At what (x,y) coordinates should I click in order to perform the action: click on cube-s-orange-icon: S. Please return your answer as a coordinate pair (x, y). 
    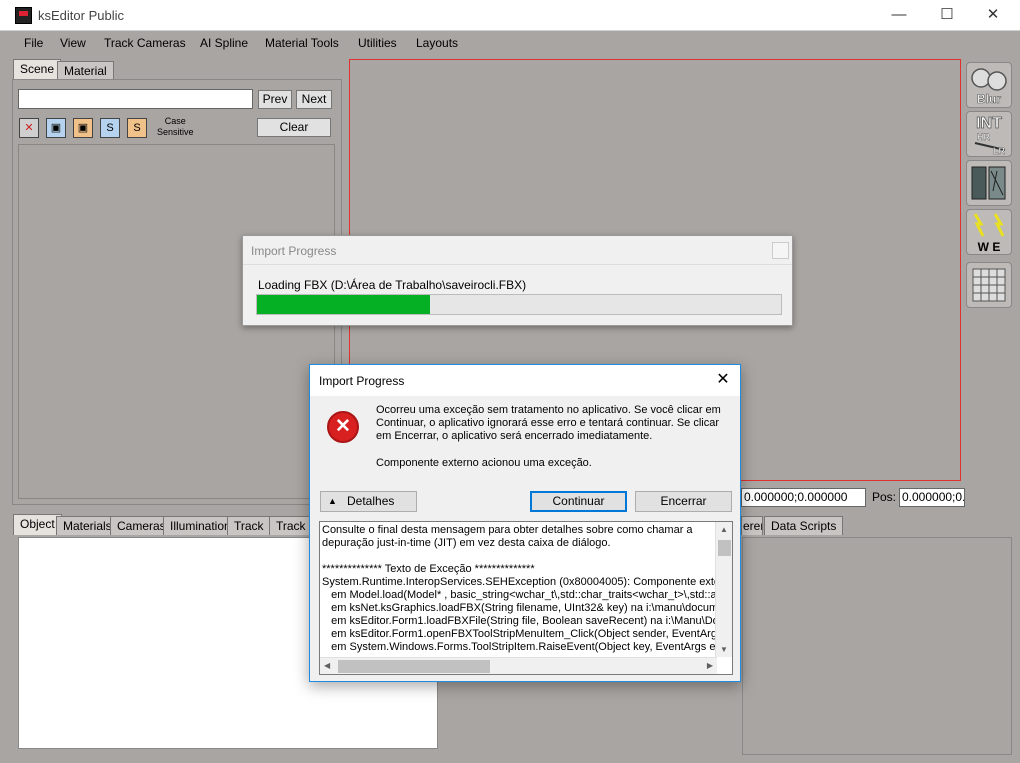
    Looking at the image, I should click on (137, 128).